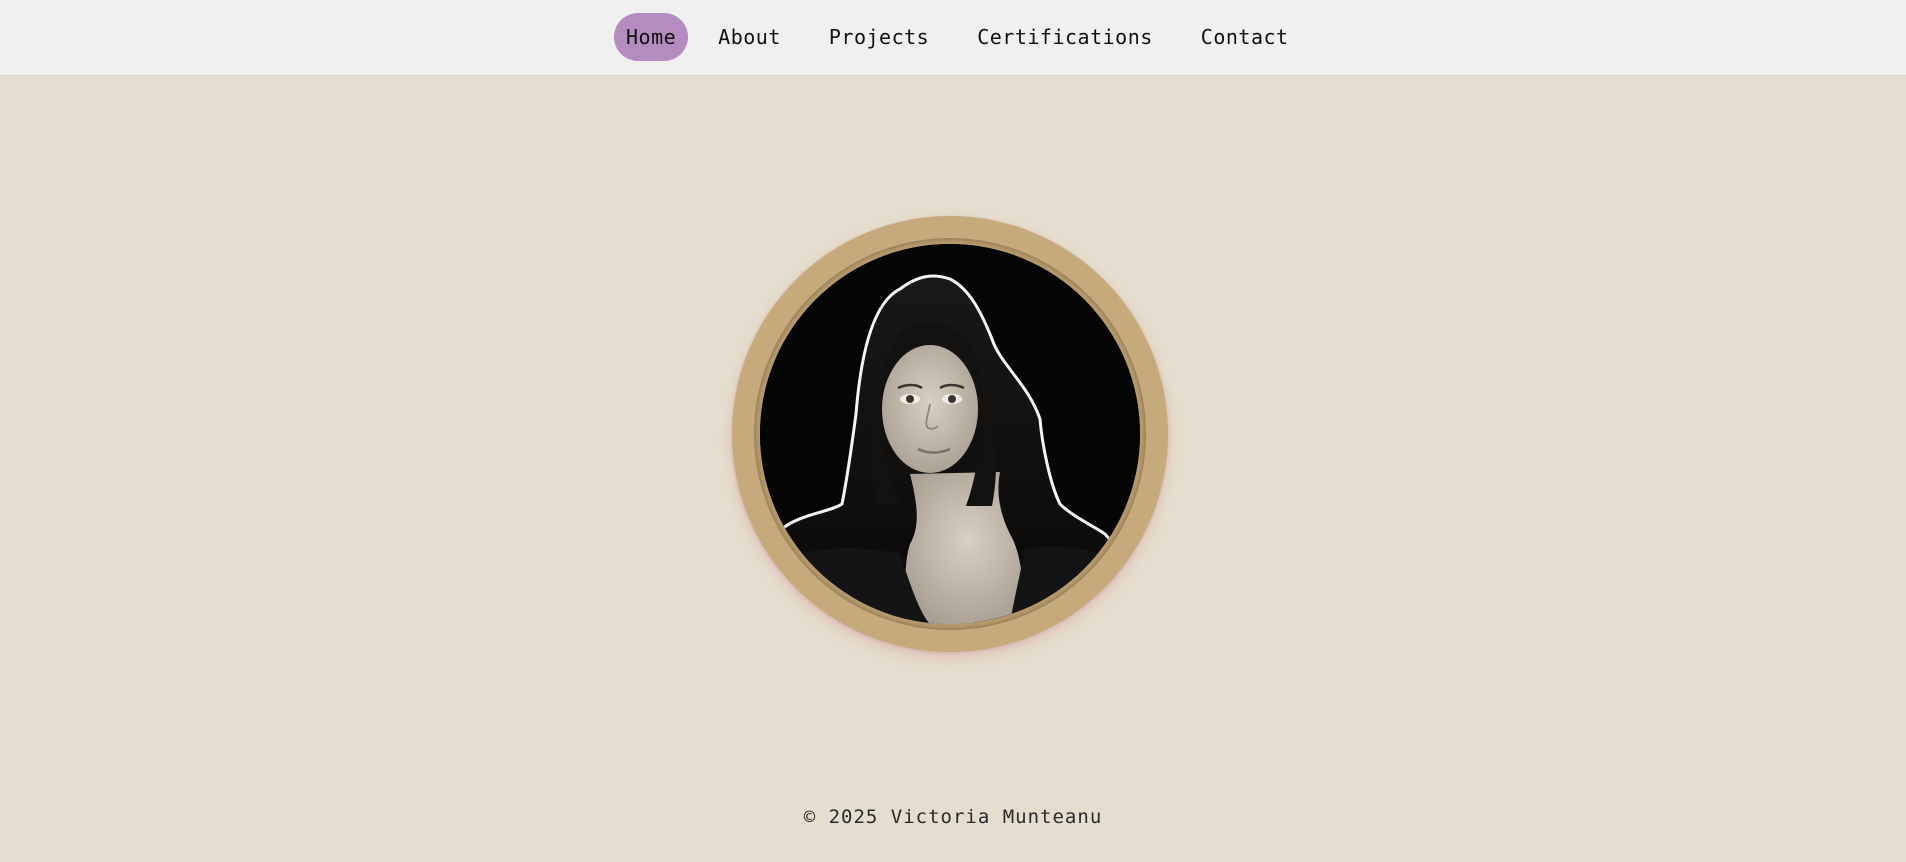 This screenshot has height=862, width=1906. I want to click on page-footer: © 2025 Victoria Munteanu, so click(953, 817).